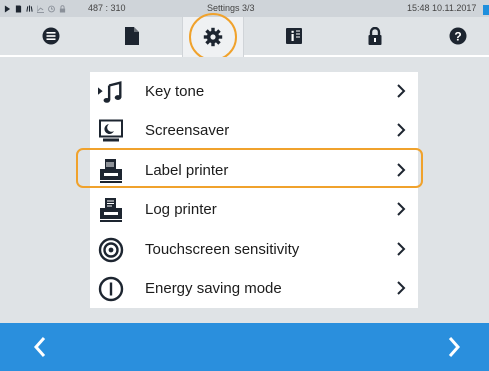 This screenshot has width=489, height=371. I want to click on tab-document, so click(132, 36).